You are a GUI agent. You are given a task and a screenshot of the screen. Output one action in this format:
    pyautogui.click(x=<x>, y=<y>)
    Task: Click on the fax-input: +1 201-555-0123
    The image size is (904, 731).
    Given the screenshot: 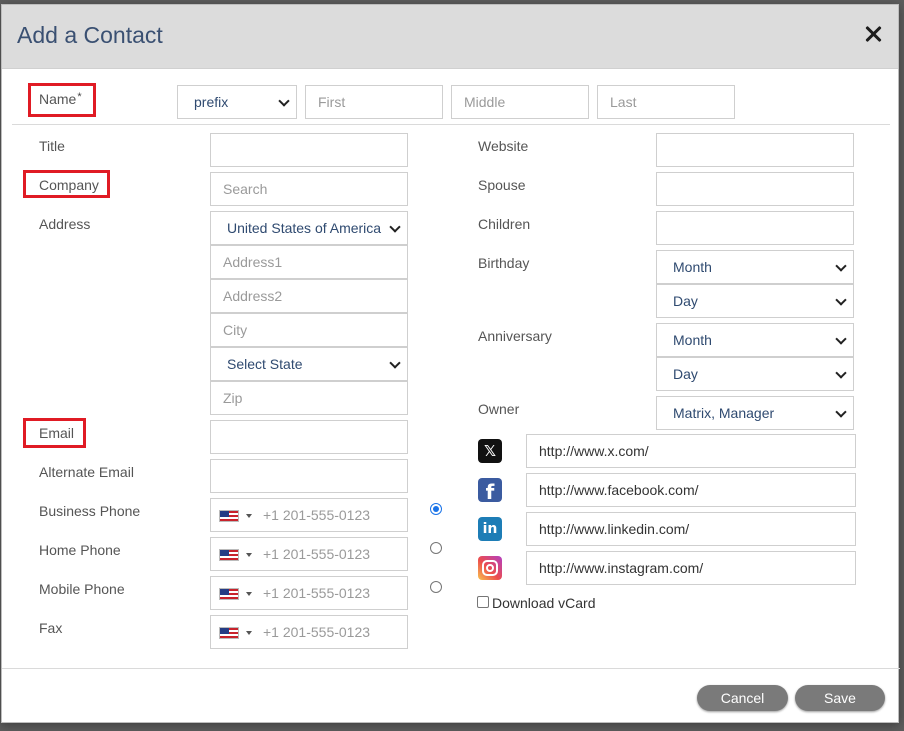 What is the action you would take?
    pyautogui.click(x=309, y=632)
    